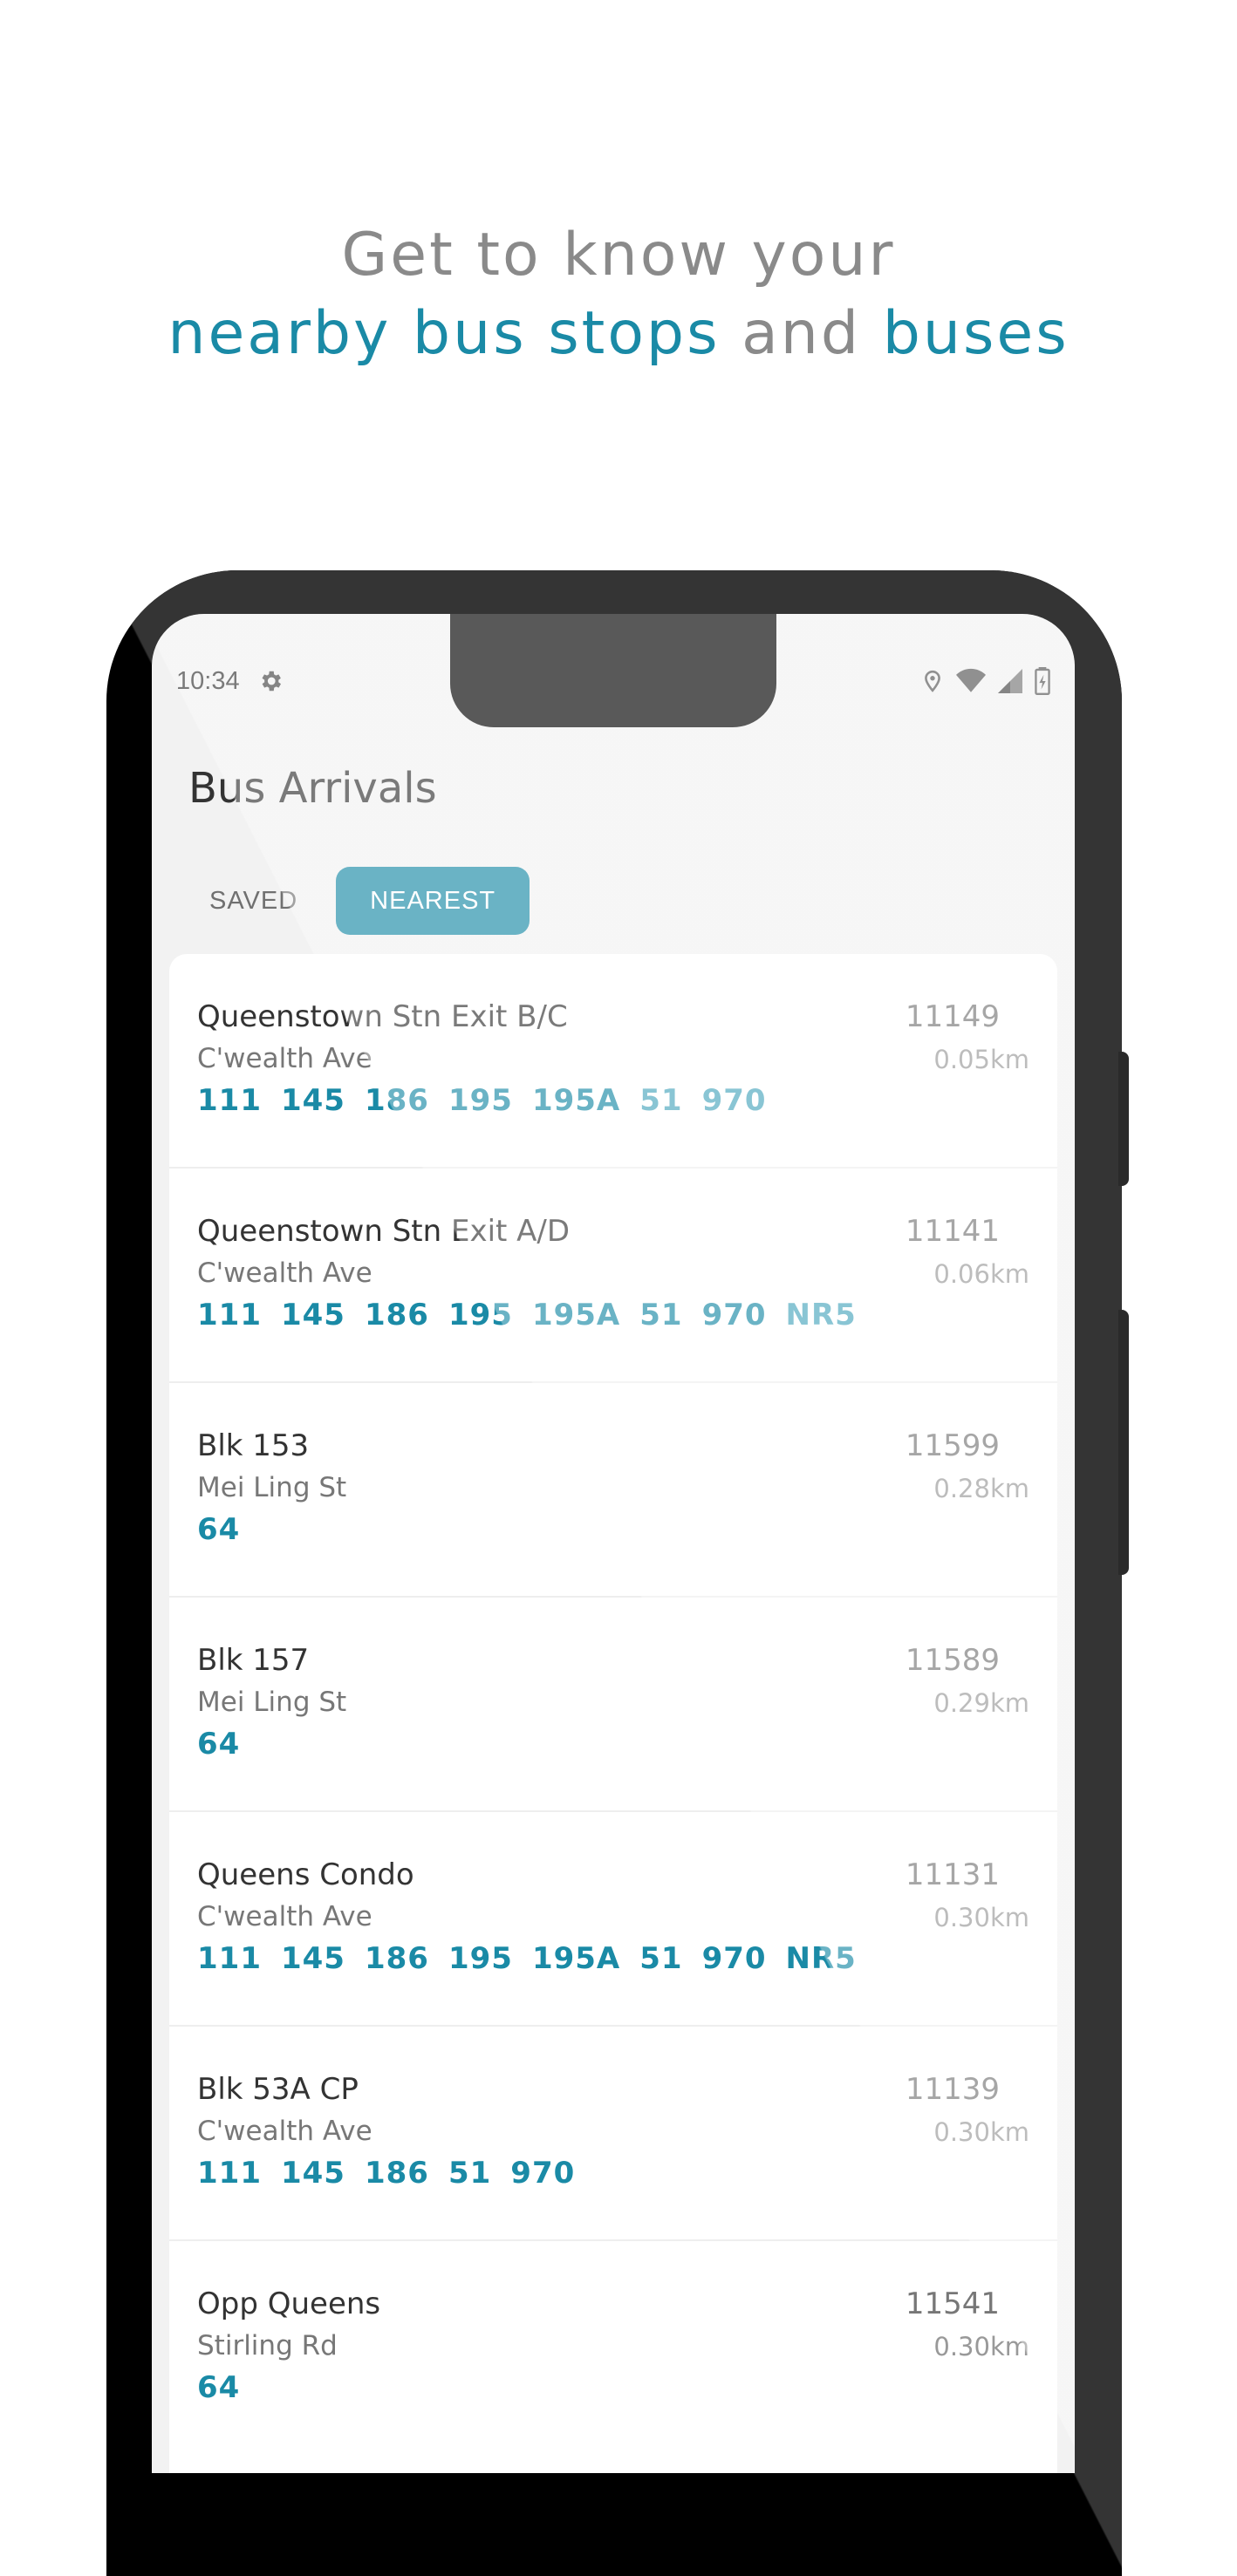 The height and width of the screenshot is (2576, 1237). I want to click on stop-code: 11141, so click(953, 1232).